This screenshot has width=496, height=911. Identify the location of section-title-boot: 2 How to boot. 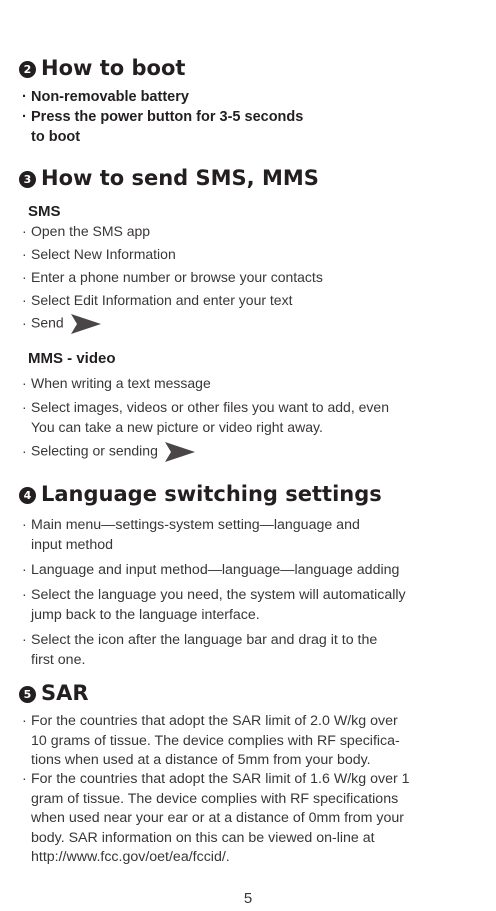
(102, 68).